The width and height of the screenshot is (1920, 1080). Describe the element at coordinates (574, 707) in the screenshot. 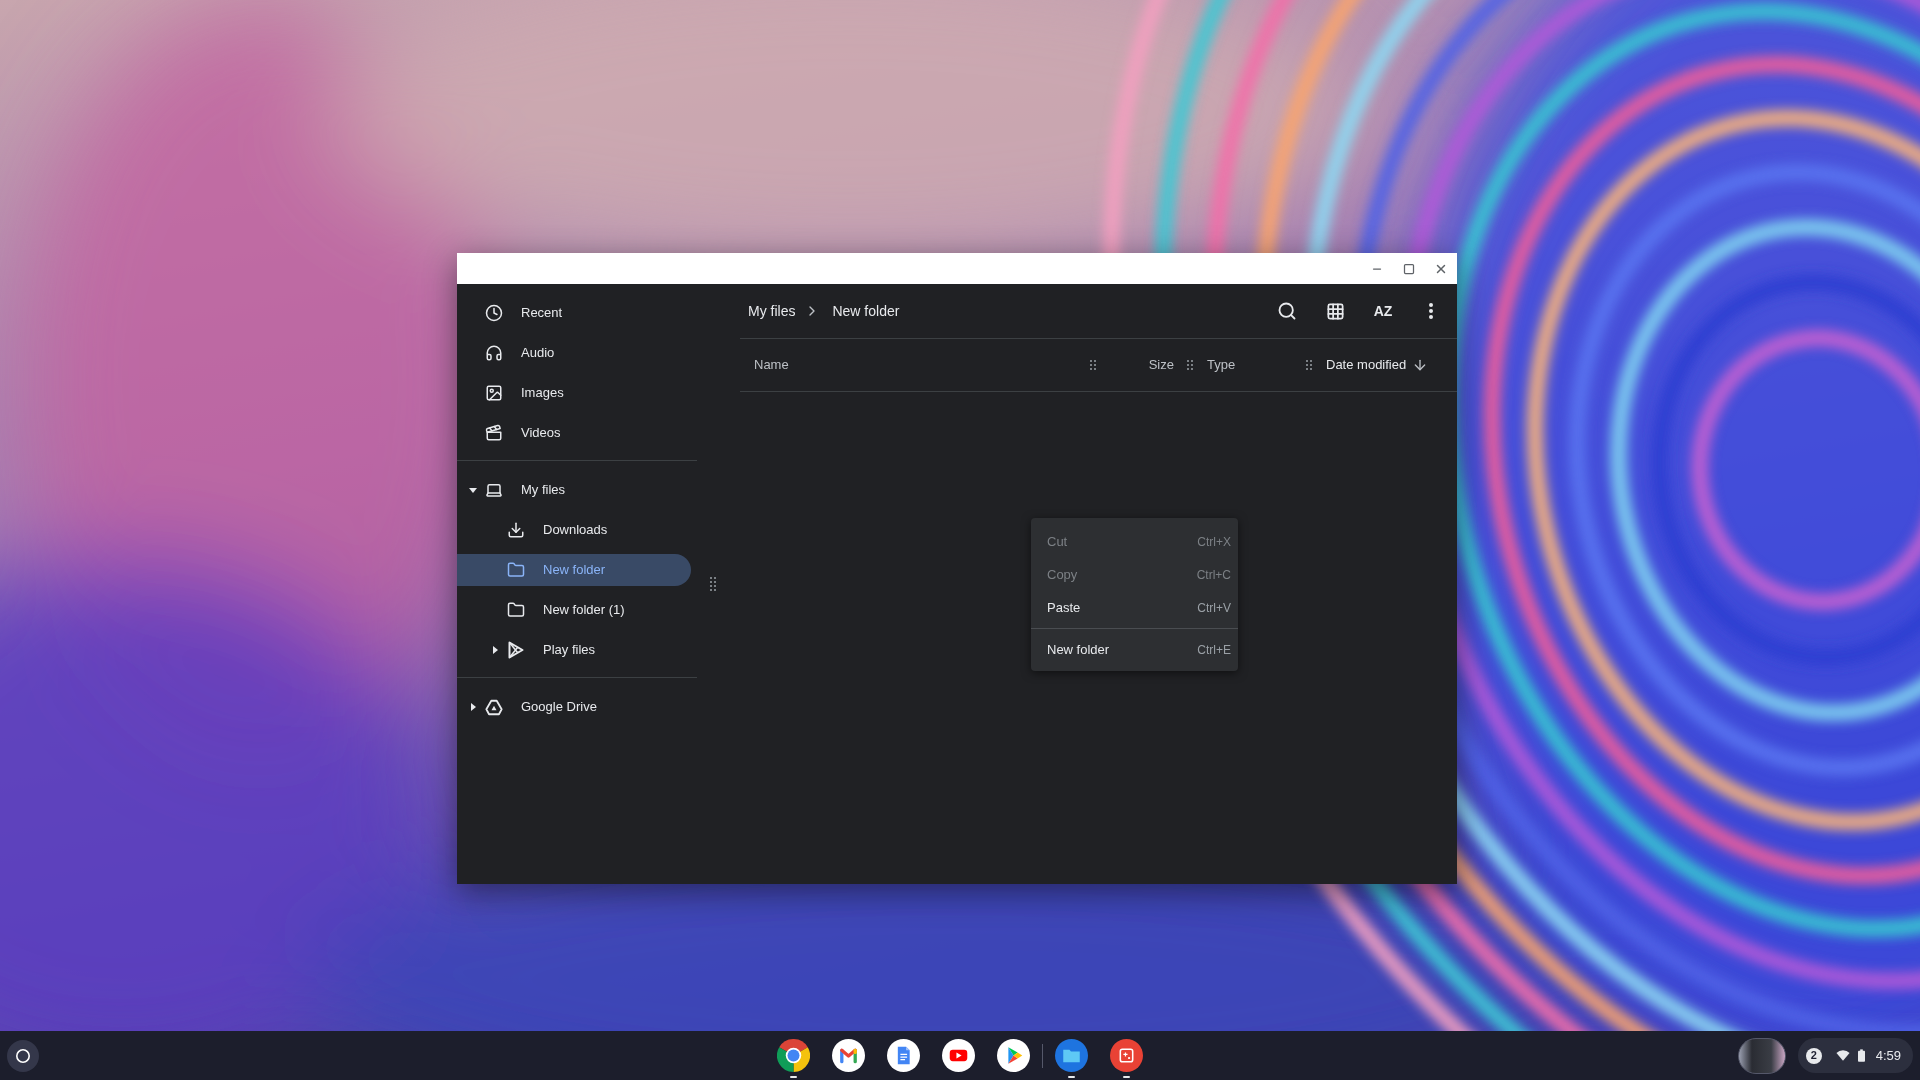

I see `sidebar-item: Google Drive` at that location.